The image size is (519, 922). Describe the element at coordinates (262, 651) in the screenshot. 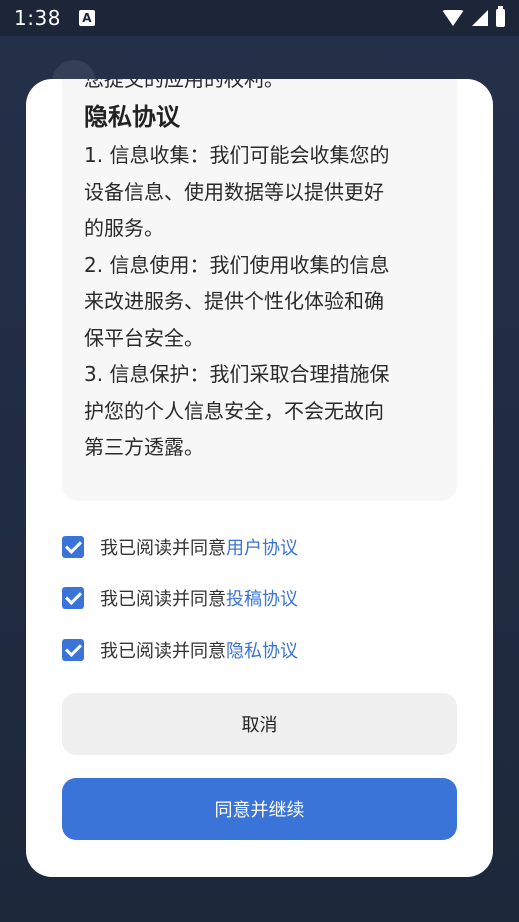

I see `privacy-agreement-link: 隐私协议` at that location.